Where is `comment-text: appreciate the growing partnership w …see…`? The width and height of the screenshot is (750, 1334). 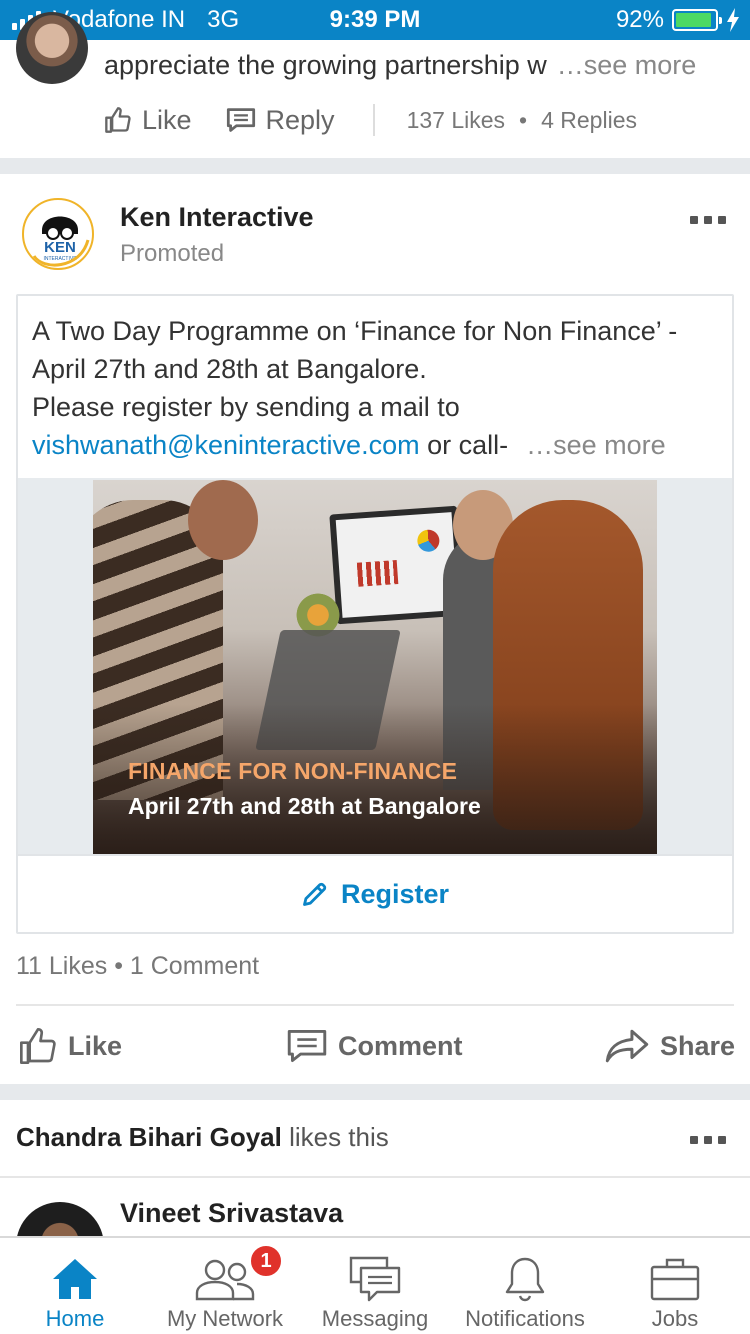 comment-text: appreciate the growing partnership w …see… is located at coordinates (400, 65).